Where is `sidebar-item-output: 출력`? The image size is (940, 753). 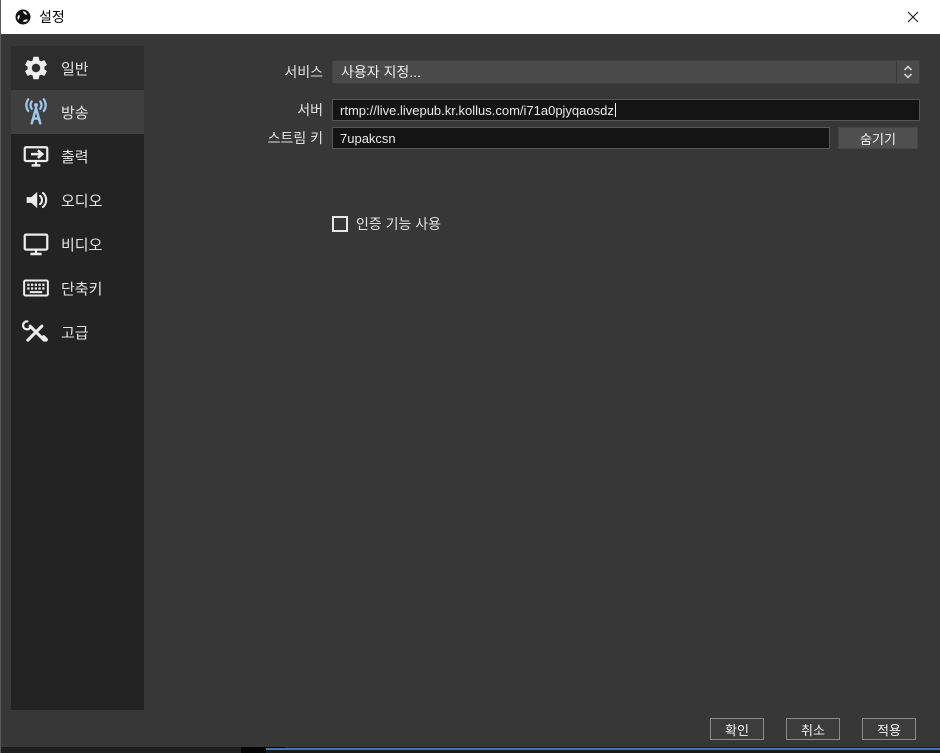
sidebar-item-output: 출력 is located at coordinates (77, 156).